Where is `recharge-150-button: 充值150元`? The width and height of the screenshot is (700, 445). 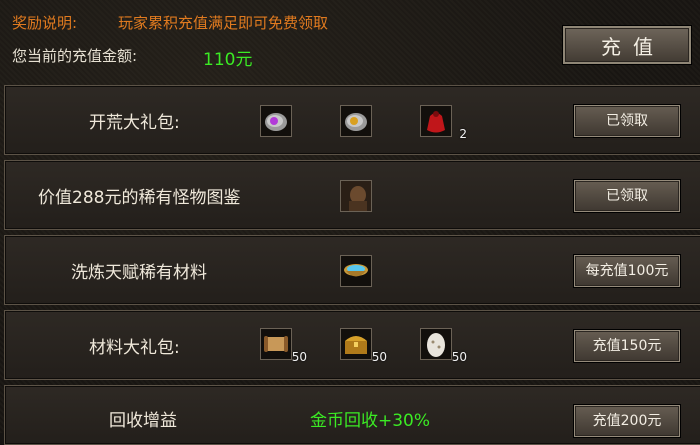 recharge-150-button: 充值150元 is located at coordinates (627, 346).